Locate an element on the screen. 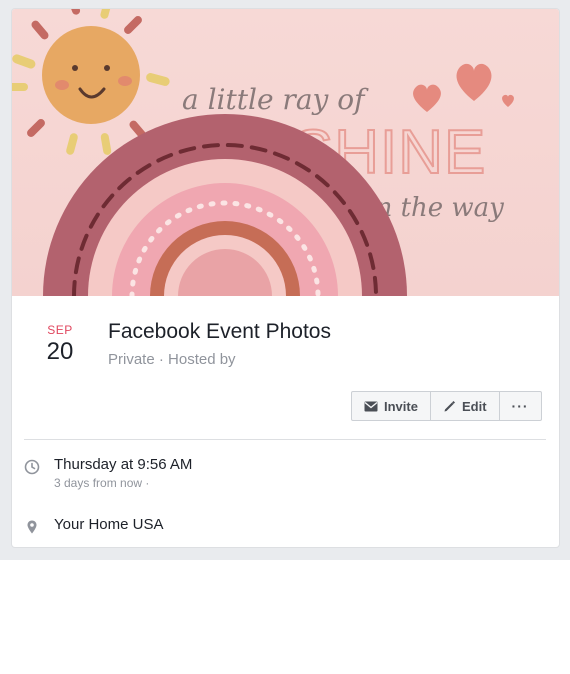 Image resolution: width=570 pixels, height=674 pixels. event-day: 20 is located at coordinates (60, 351).